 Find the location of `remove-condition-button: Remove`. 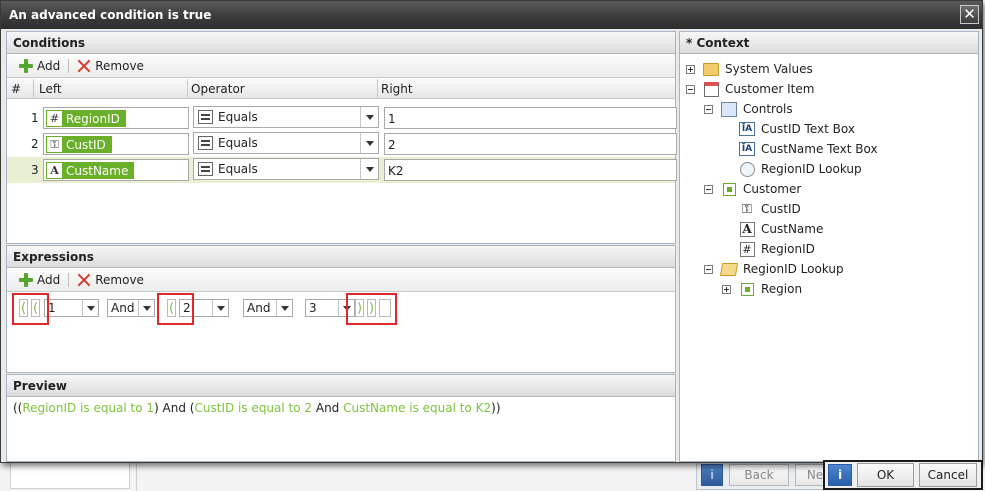

remove-condition-button: Remove is located at coordinates (110, 66).